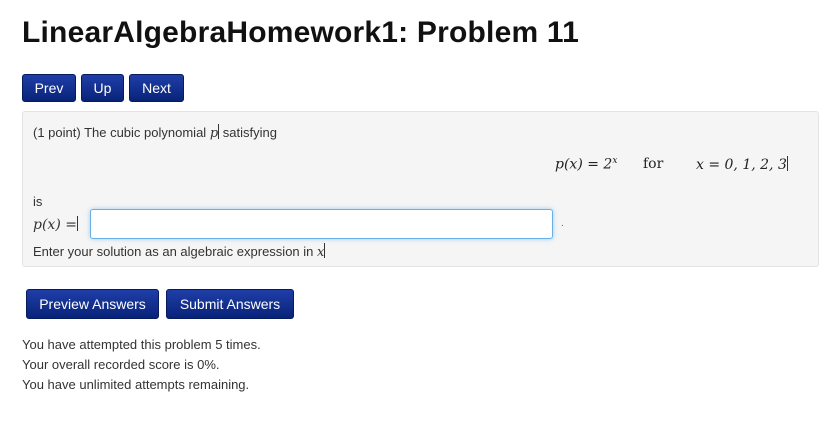  Describe the element at coordinates (562, 223) in the screenshot. I see `trailing-period: .` at that location.